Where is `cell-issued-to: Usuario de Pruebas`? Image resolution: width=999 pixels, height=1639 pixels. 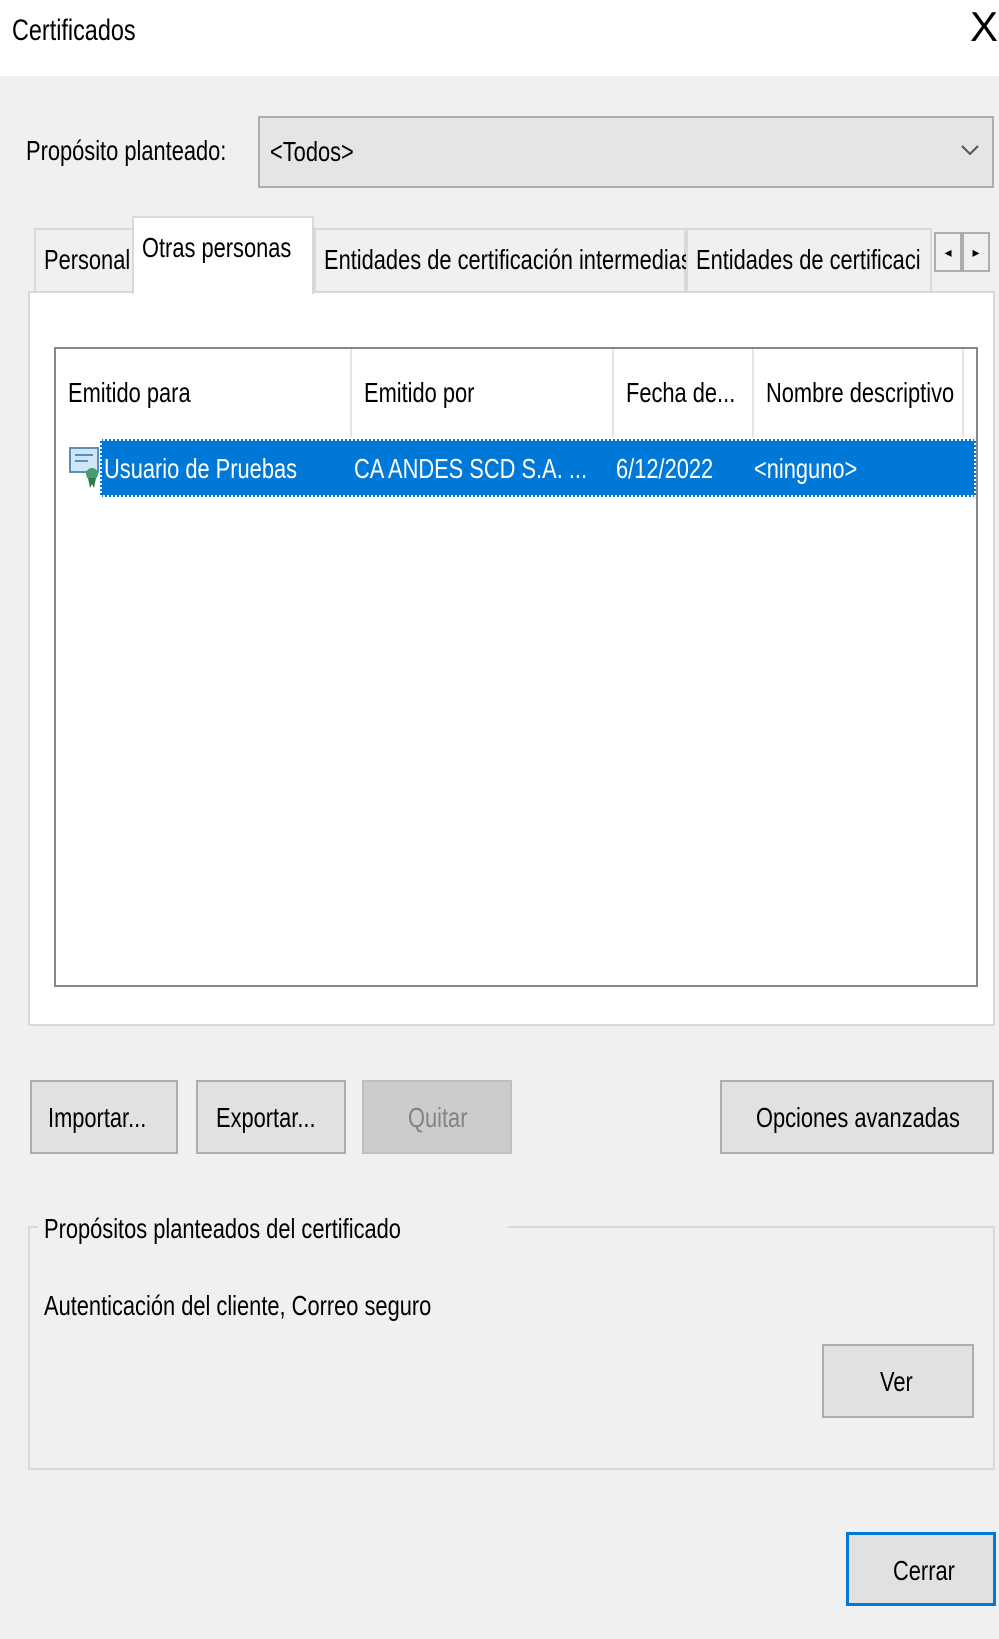
cell-issued-to: Usuario de Pruebas is located at coordinates (201, 468).